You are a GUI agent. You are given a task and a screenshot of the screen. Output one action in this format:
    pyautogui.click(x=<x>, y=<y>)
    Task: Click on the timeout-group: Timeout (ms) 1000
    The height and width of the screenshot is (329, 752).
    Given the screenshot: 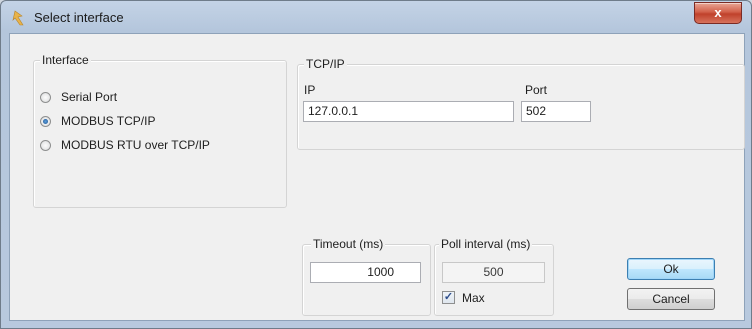 What is the action you would take?
    pyautogui.click(x=366, y=276)
    